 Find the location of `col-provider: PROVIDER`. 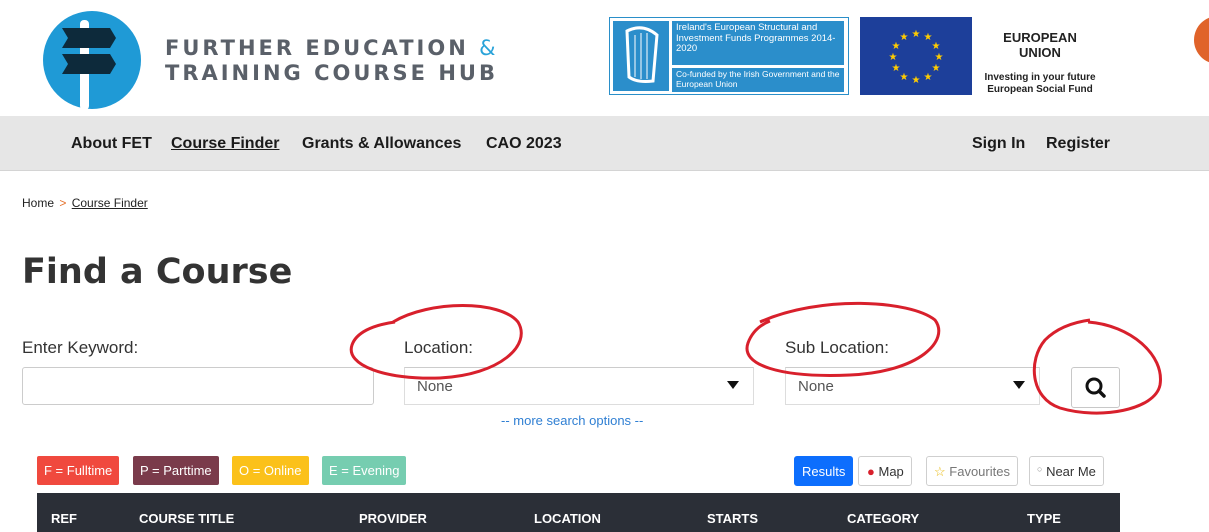

col-provider: PROVIDER is located at coordinates (393, 518).